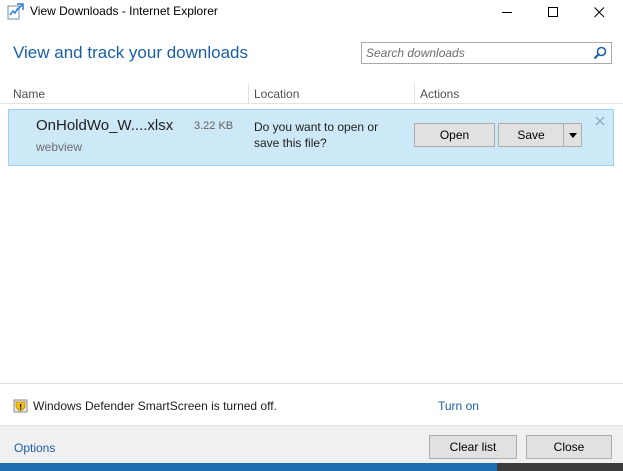 Image resolution: width=623 pixels, height=471 pixels. Describe the element at coordinates (130, 52) in the screenshot. I see `page-title: View and track your downloads` at that location.